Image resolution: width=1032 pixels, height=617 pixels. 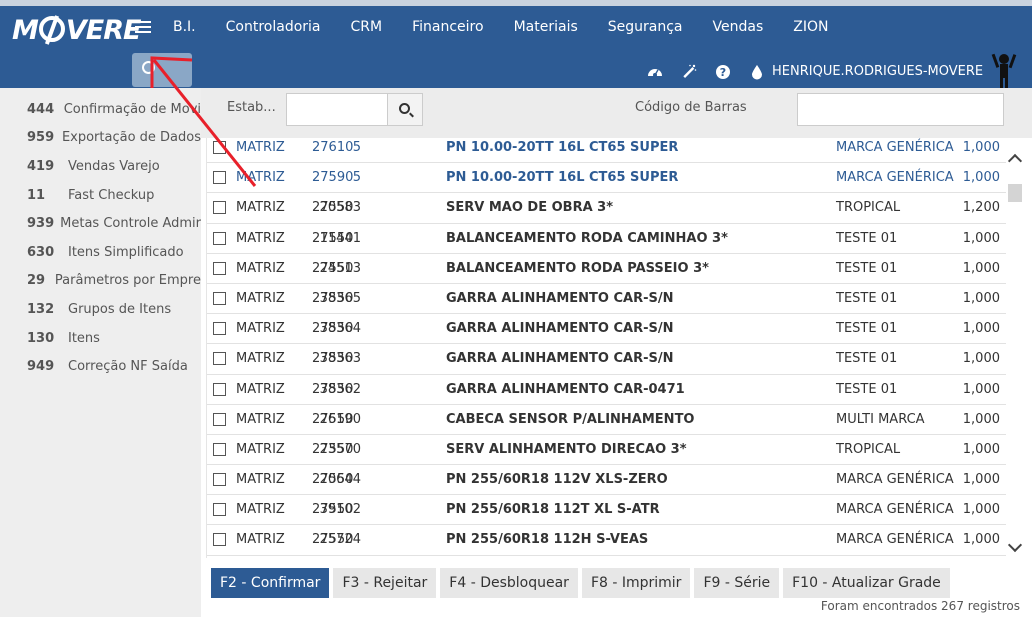 What do you see at coordinates (270, 583) in the screenshot?
I see `action-button-f2: F2 - Confirmar` at bounding box center [270, 583].